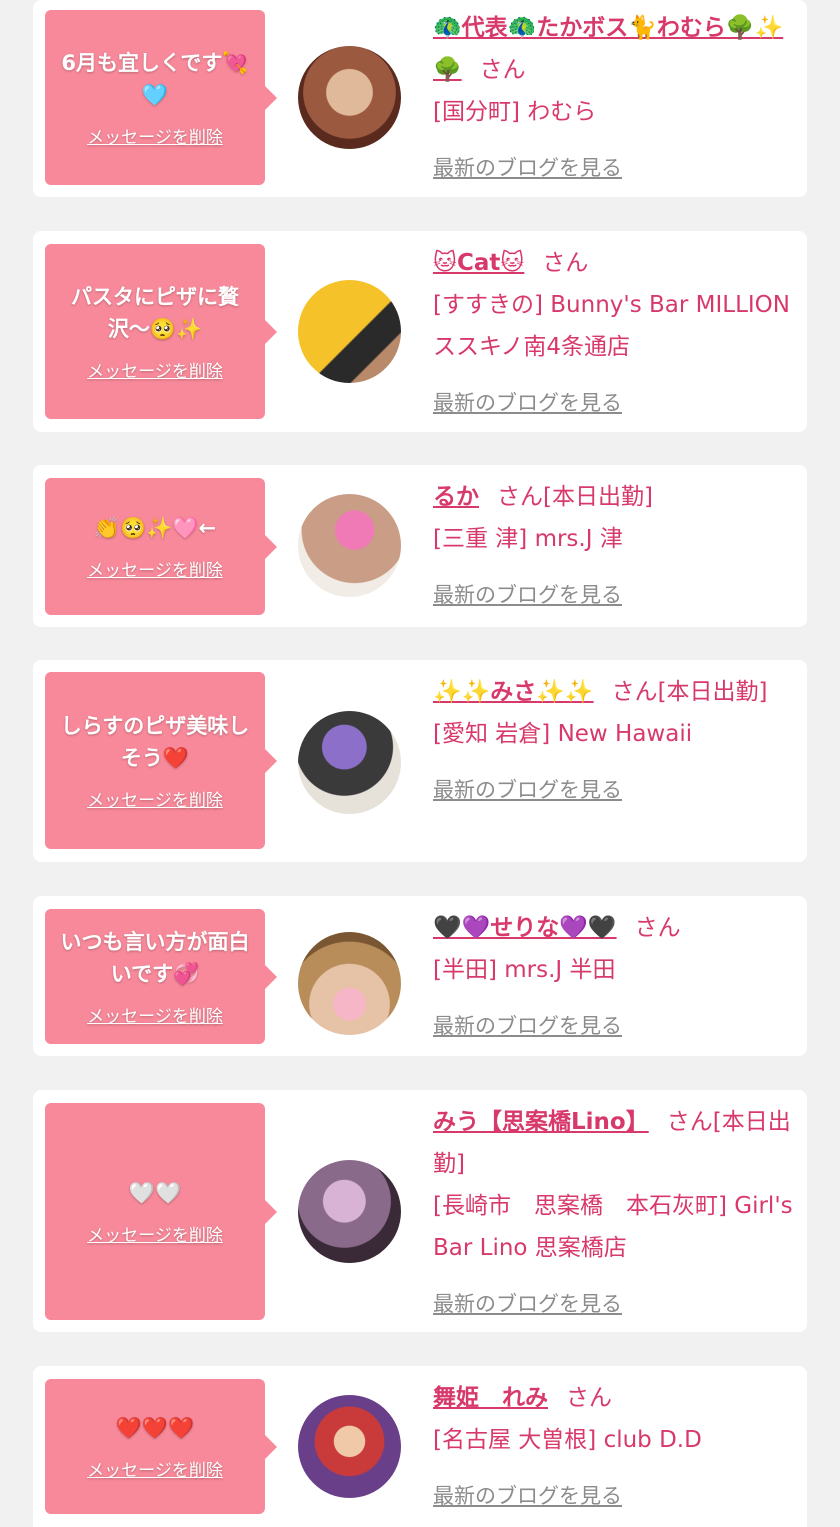 The height and width of the screenshot is (1527, 840). Describe the element at coordinates (478, 263) in the screenshot. I see `girl-name-link: 🐱Cat🐱` at that location.